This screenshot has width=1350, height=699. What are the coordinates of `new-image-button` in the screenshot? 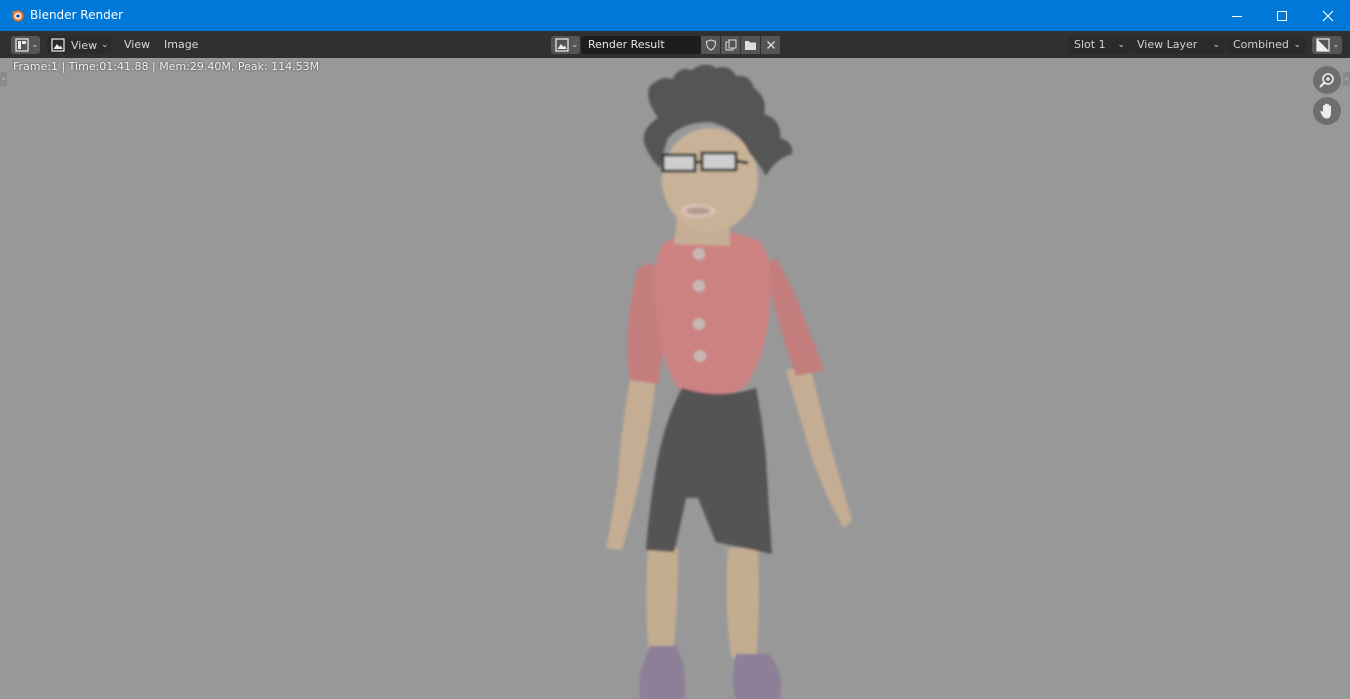 It's located at (730, 45).